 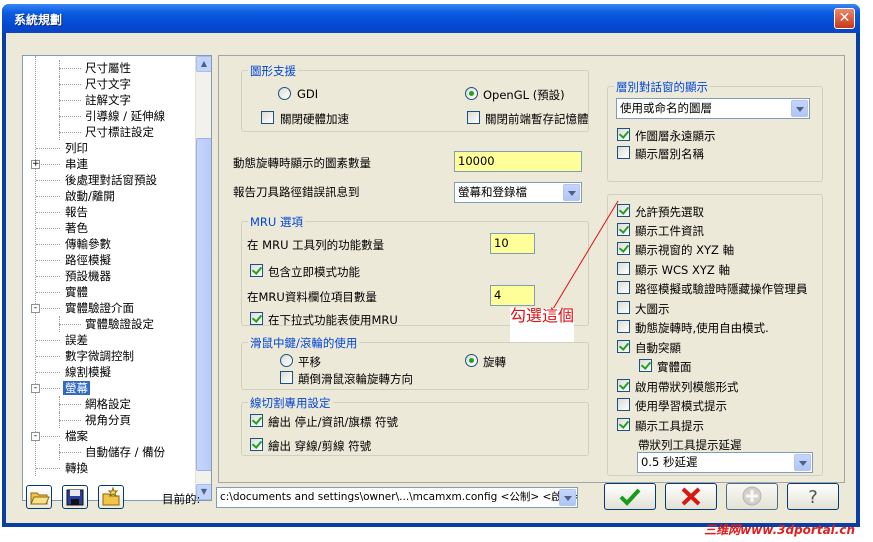 What do you see at coordinates (256, 444) in the screenshot?
I see `draw-thread-symbol-checkbox` at bounding box center [256, 444].